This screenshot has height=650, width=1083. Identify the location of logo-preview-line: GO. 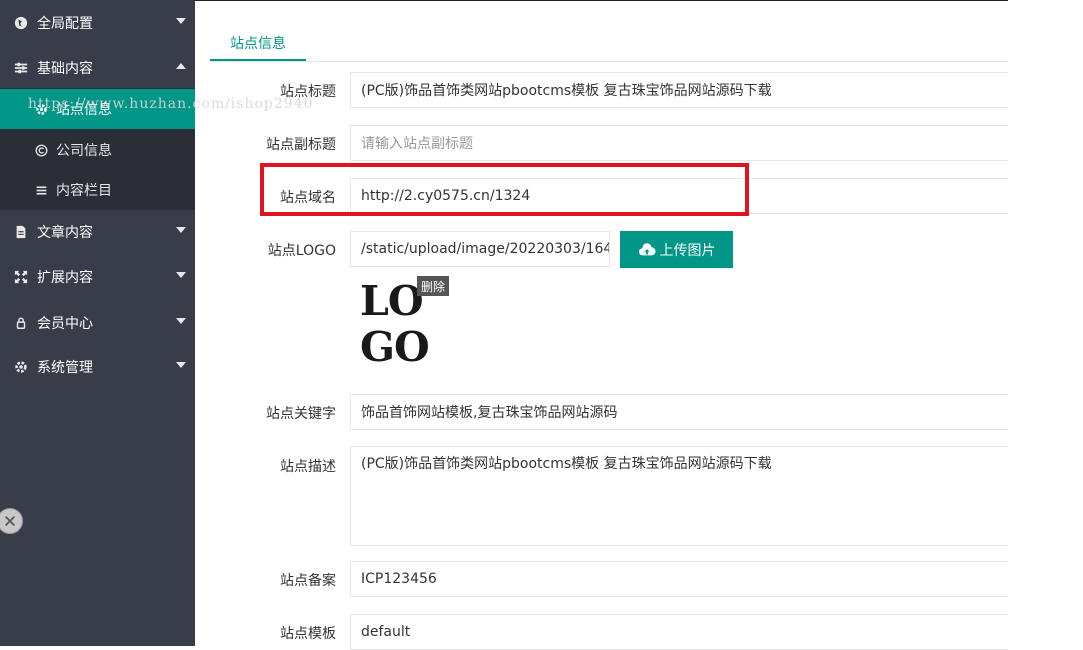
(395, 347).